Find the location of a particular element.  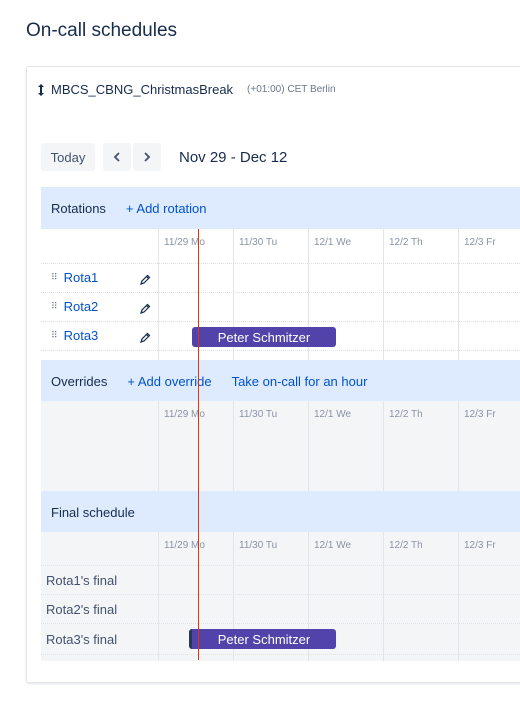

chevron-left-icon is located at coordinates (116, 157).